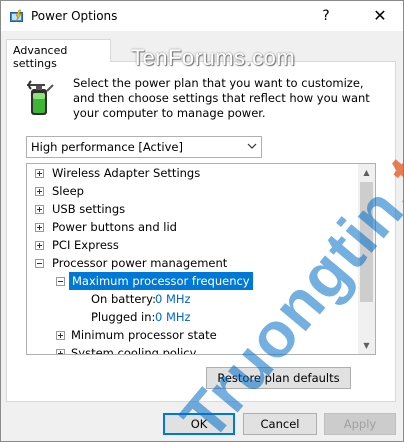  What do you see at coordinates (360, 424) in the screenshot?
I see `apply-button: Apply` at bounding box center [360, 424].